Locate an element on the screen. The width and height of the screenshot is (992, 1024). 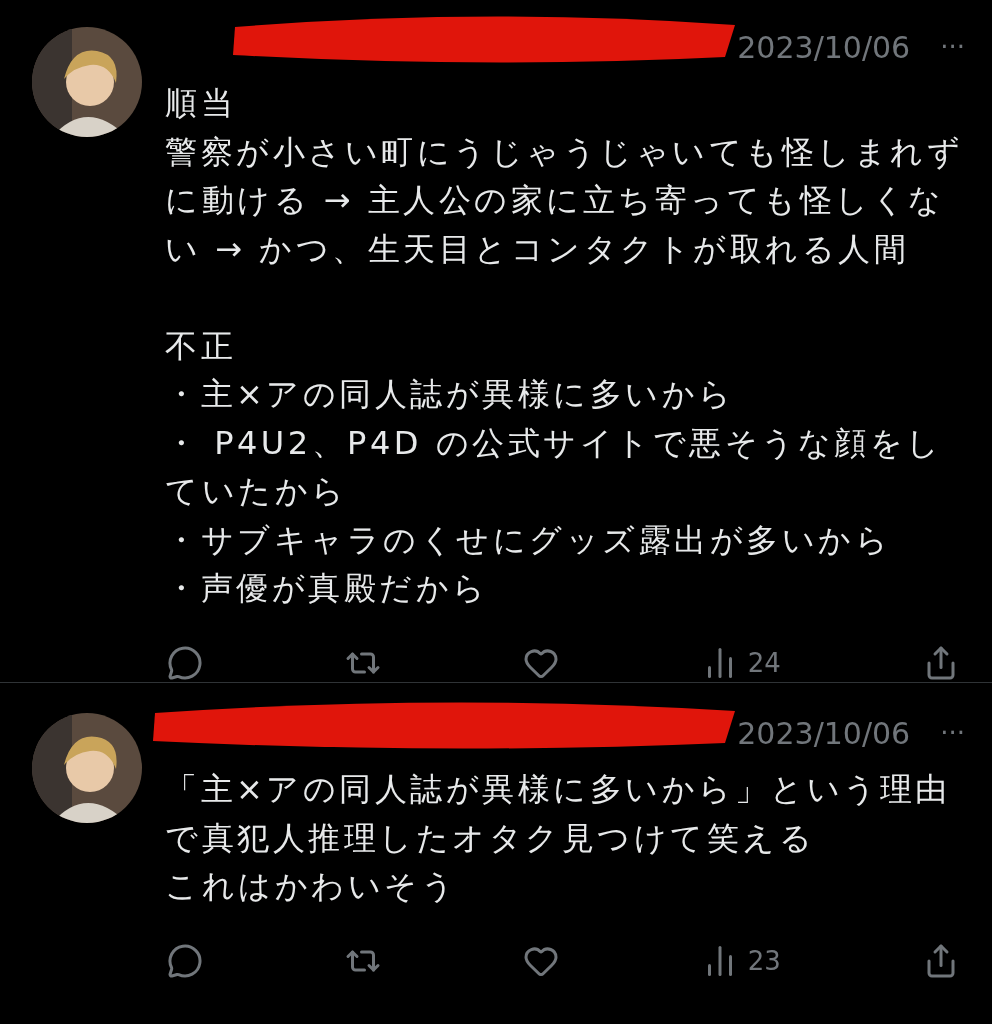
tweet-text: 「主×アの同人誌が異様に多いから」という理由で真犯人推理したオタク見つけて笑える is located at coordinates (558, 814).